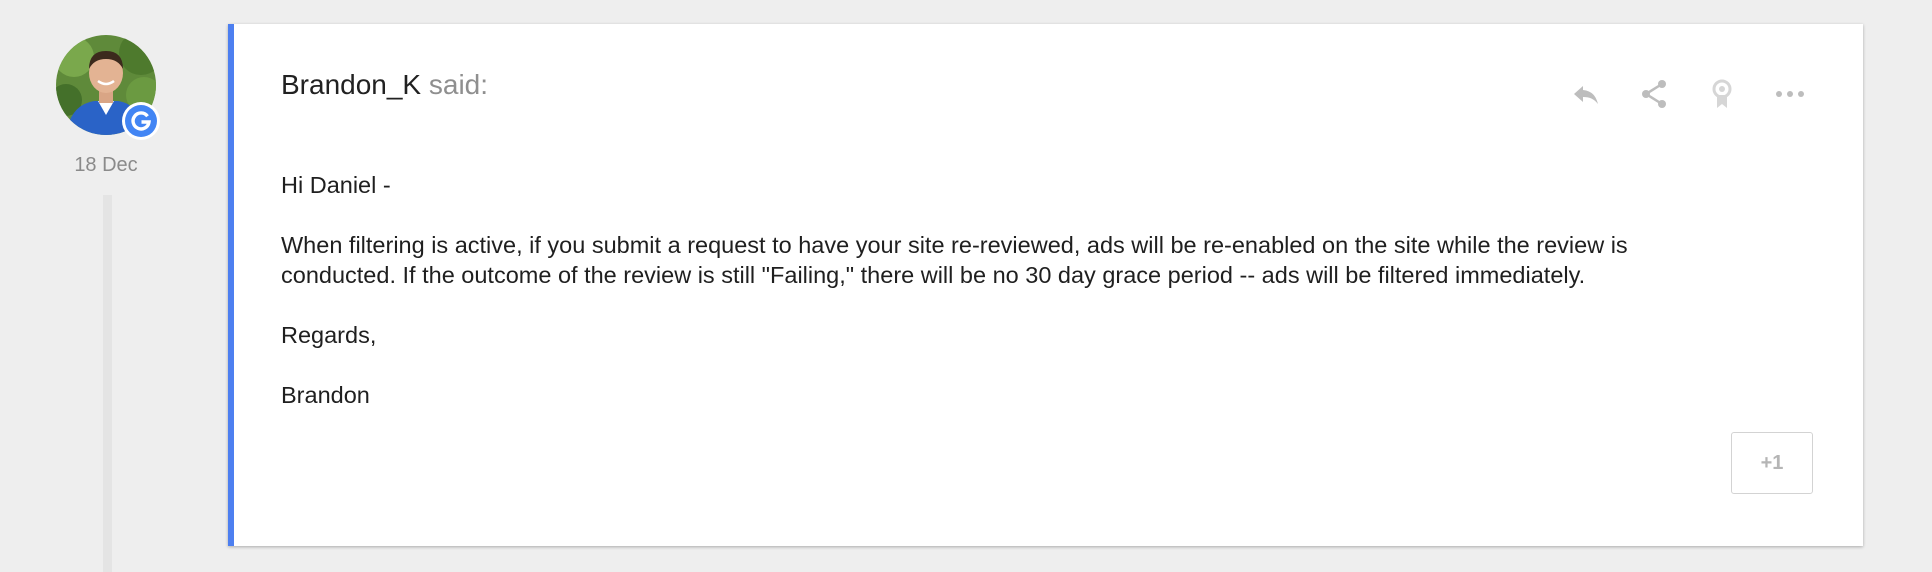 Image resolution: width=1932 pixels, height=572 pixels. I want to click on award-ribbon-icon, so click(1722, 93).